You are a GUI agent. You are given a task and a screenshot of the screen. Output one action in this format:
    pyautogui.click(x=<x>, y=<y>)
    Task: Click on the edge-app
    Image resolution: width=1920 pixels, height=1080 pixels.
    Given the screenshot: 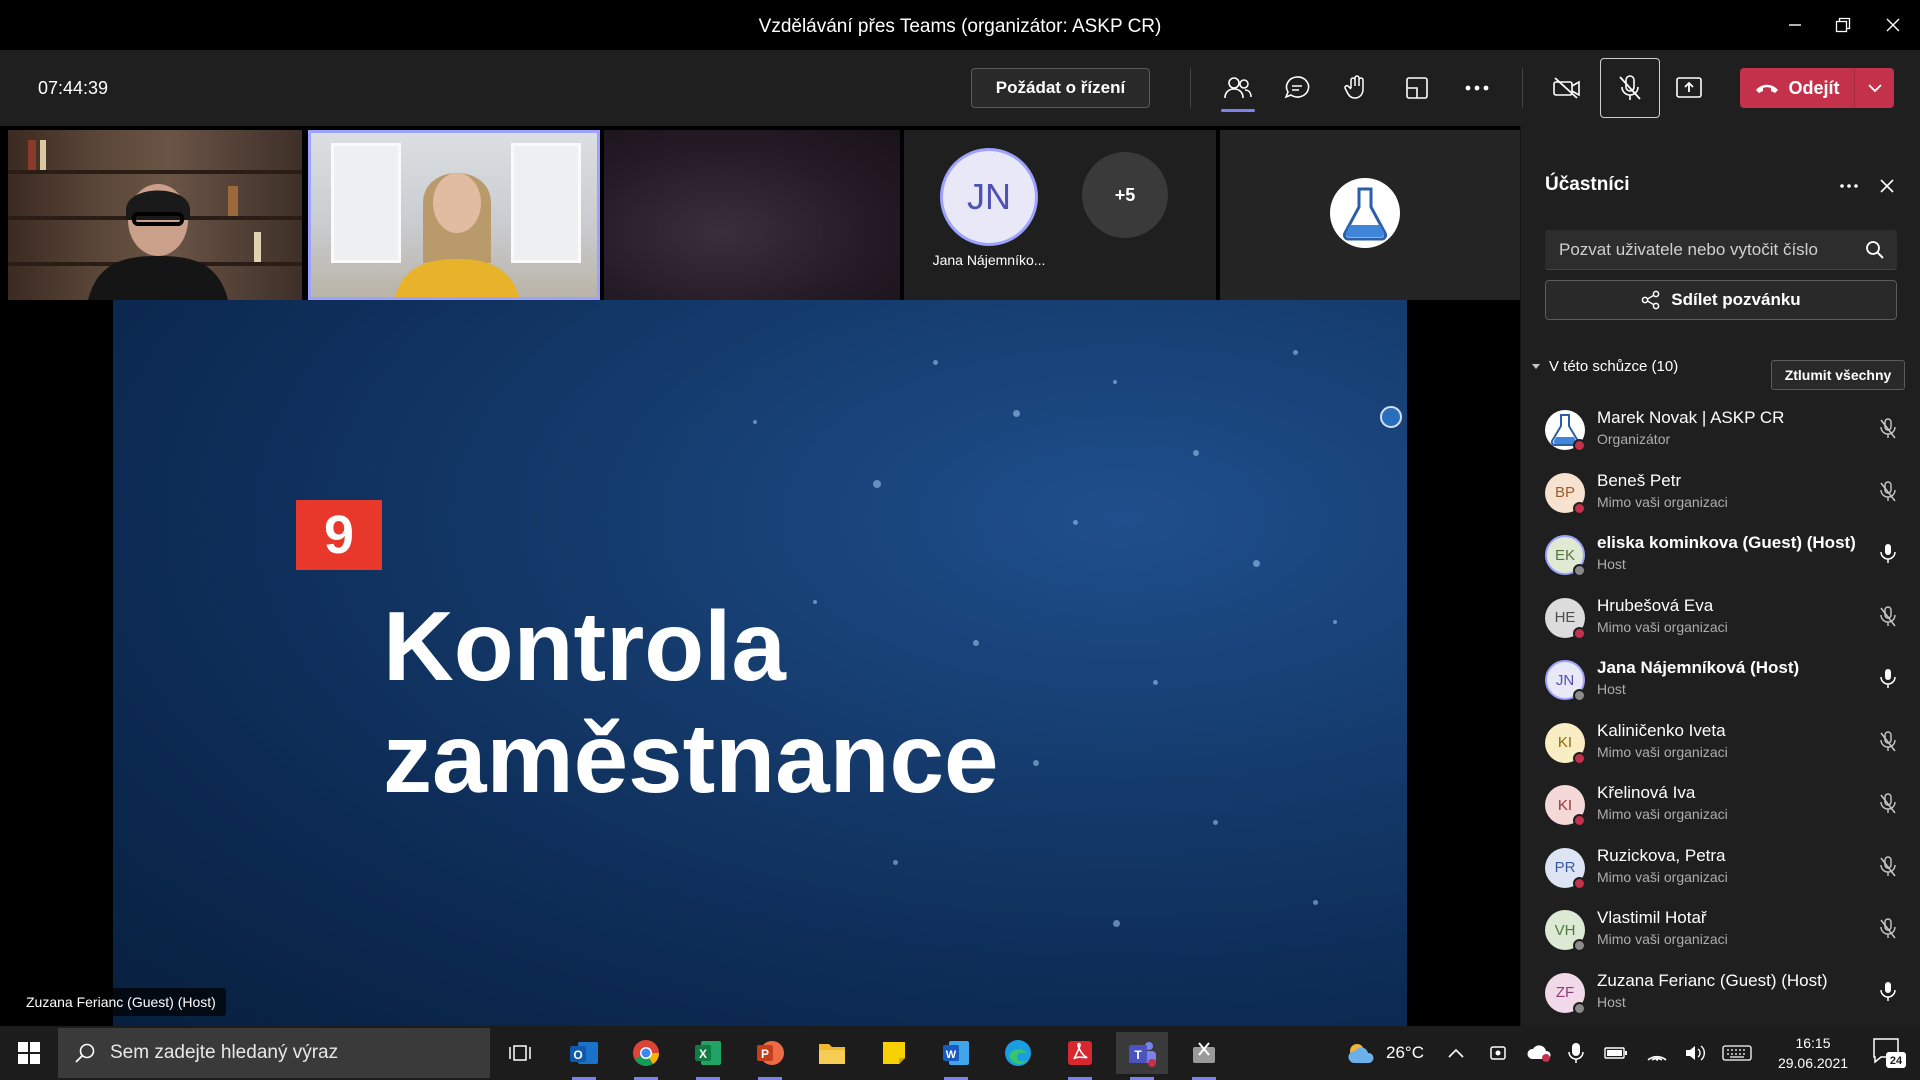 What is the action you would take?
    pyautogui.click(x=1018, y=1053)
    